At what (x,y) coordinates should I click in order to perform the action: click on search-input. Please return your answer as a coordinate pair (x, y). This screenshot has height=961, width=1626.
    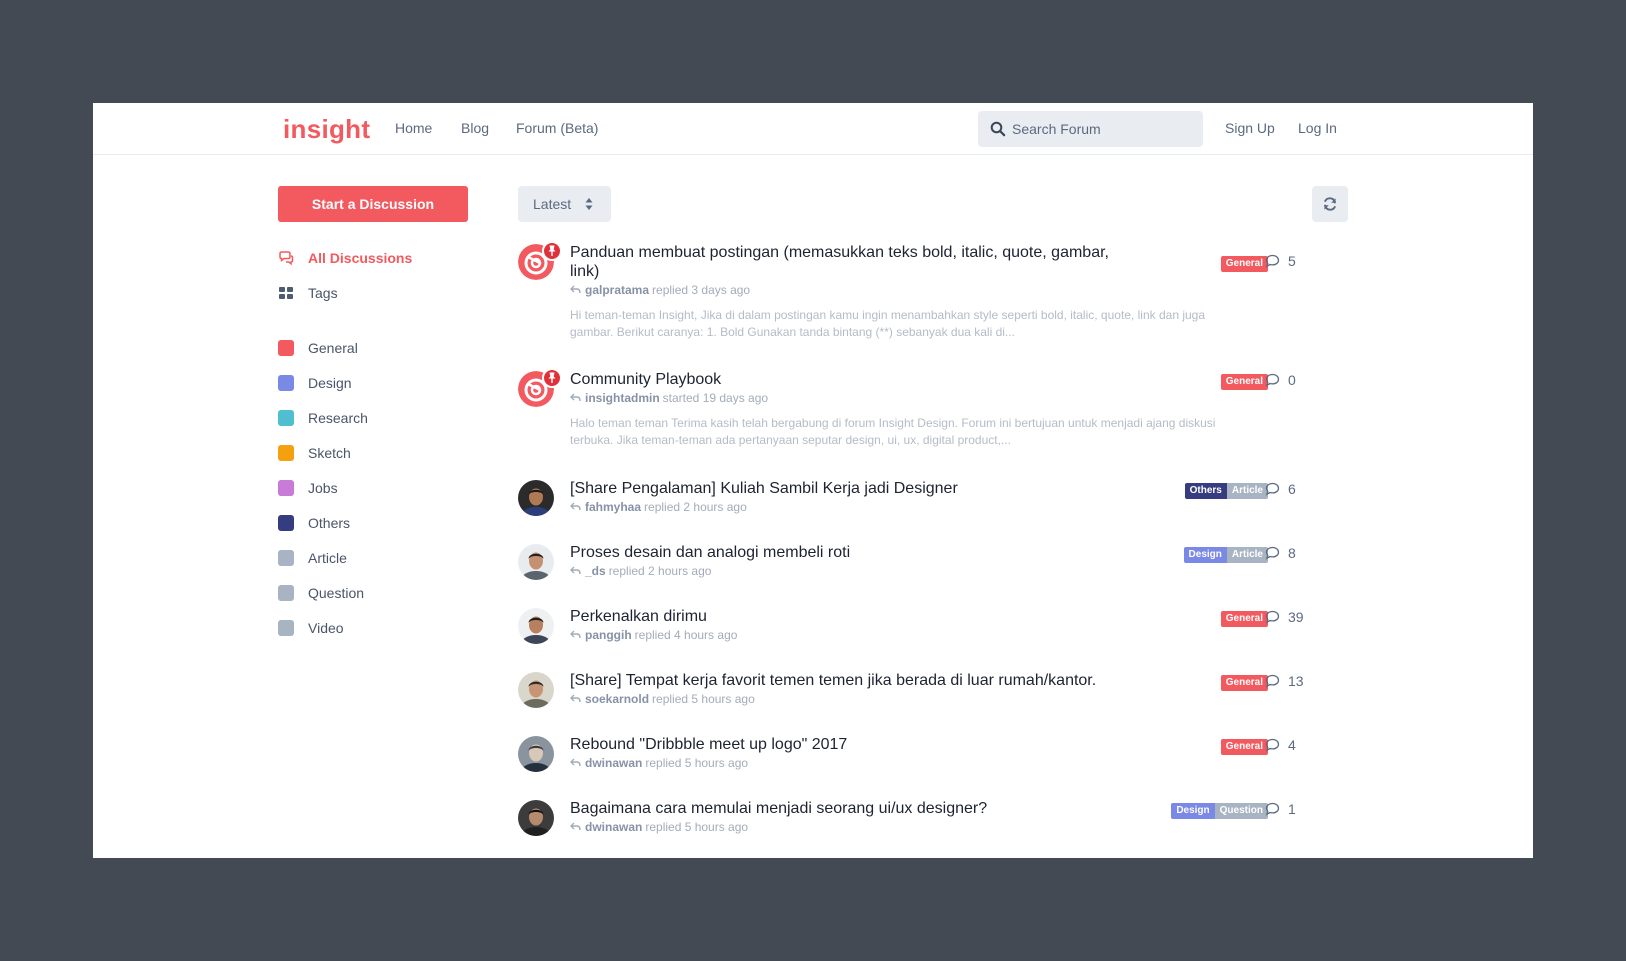
    Looking at the image, I should click on (1104, 129).